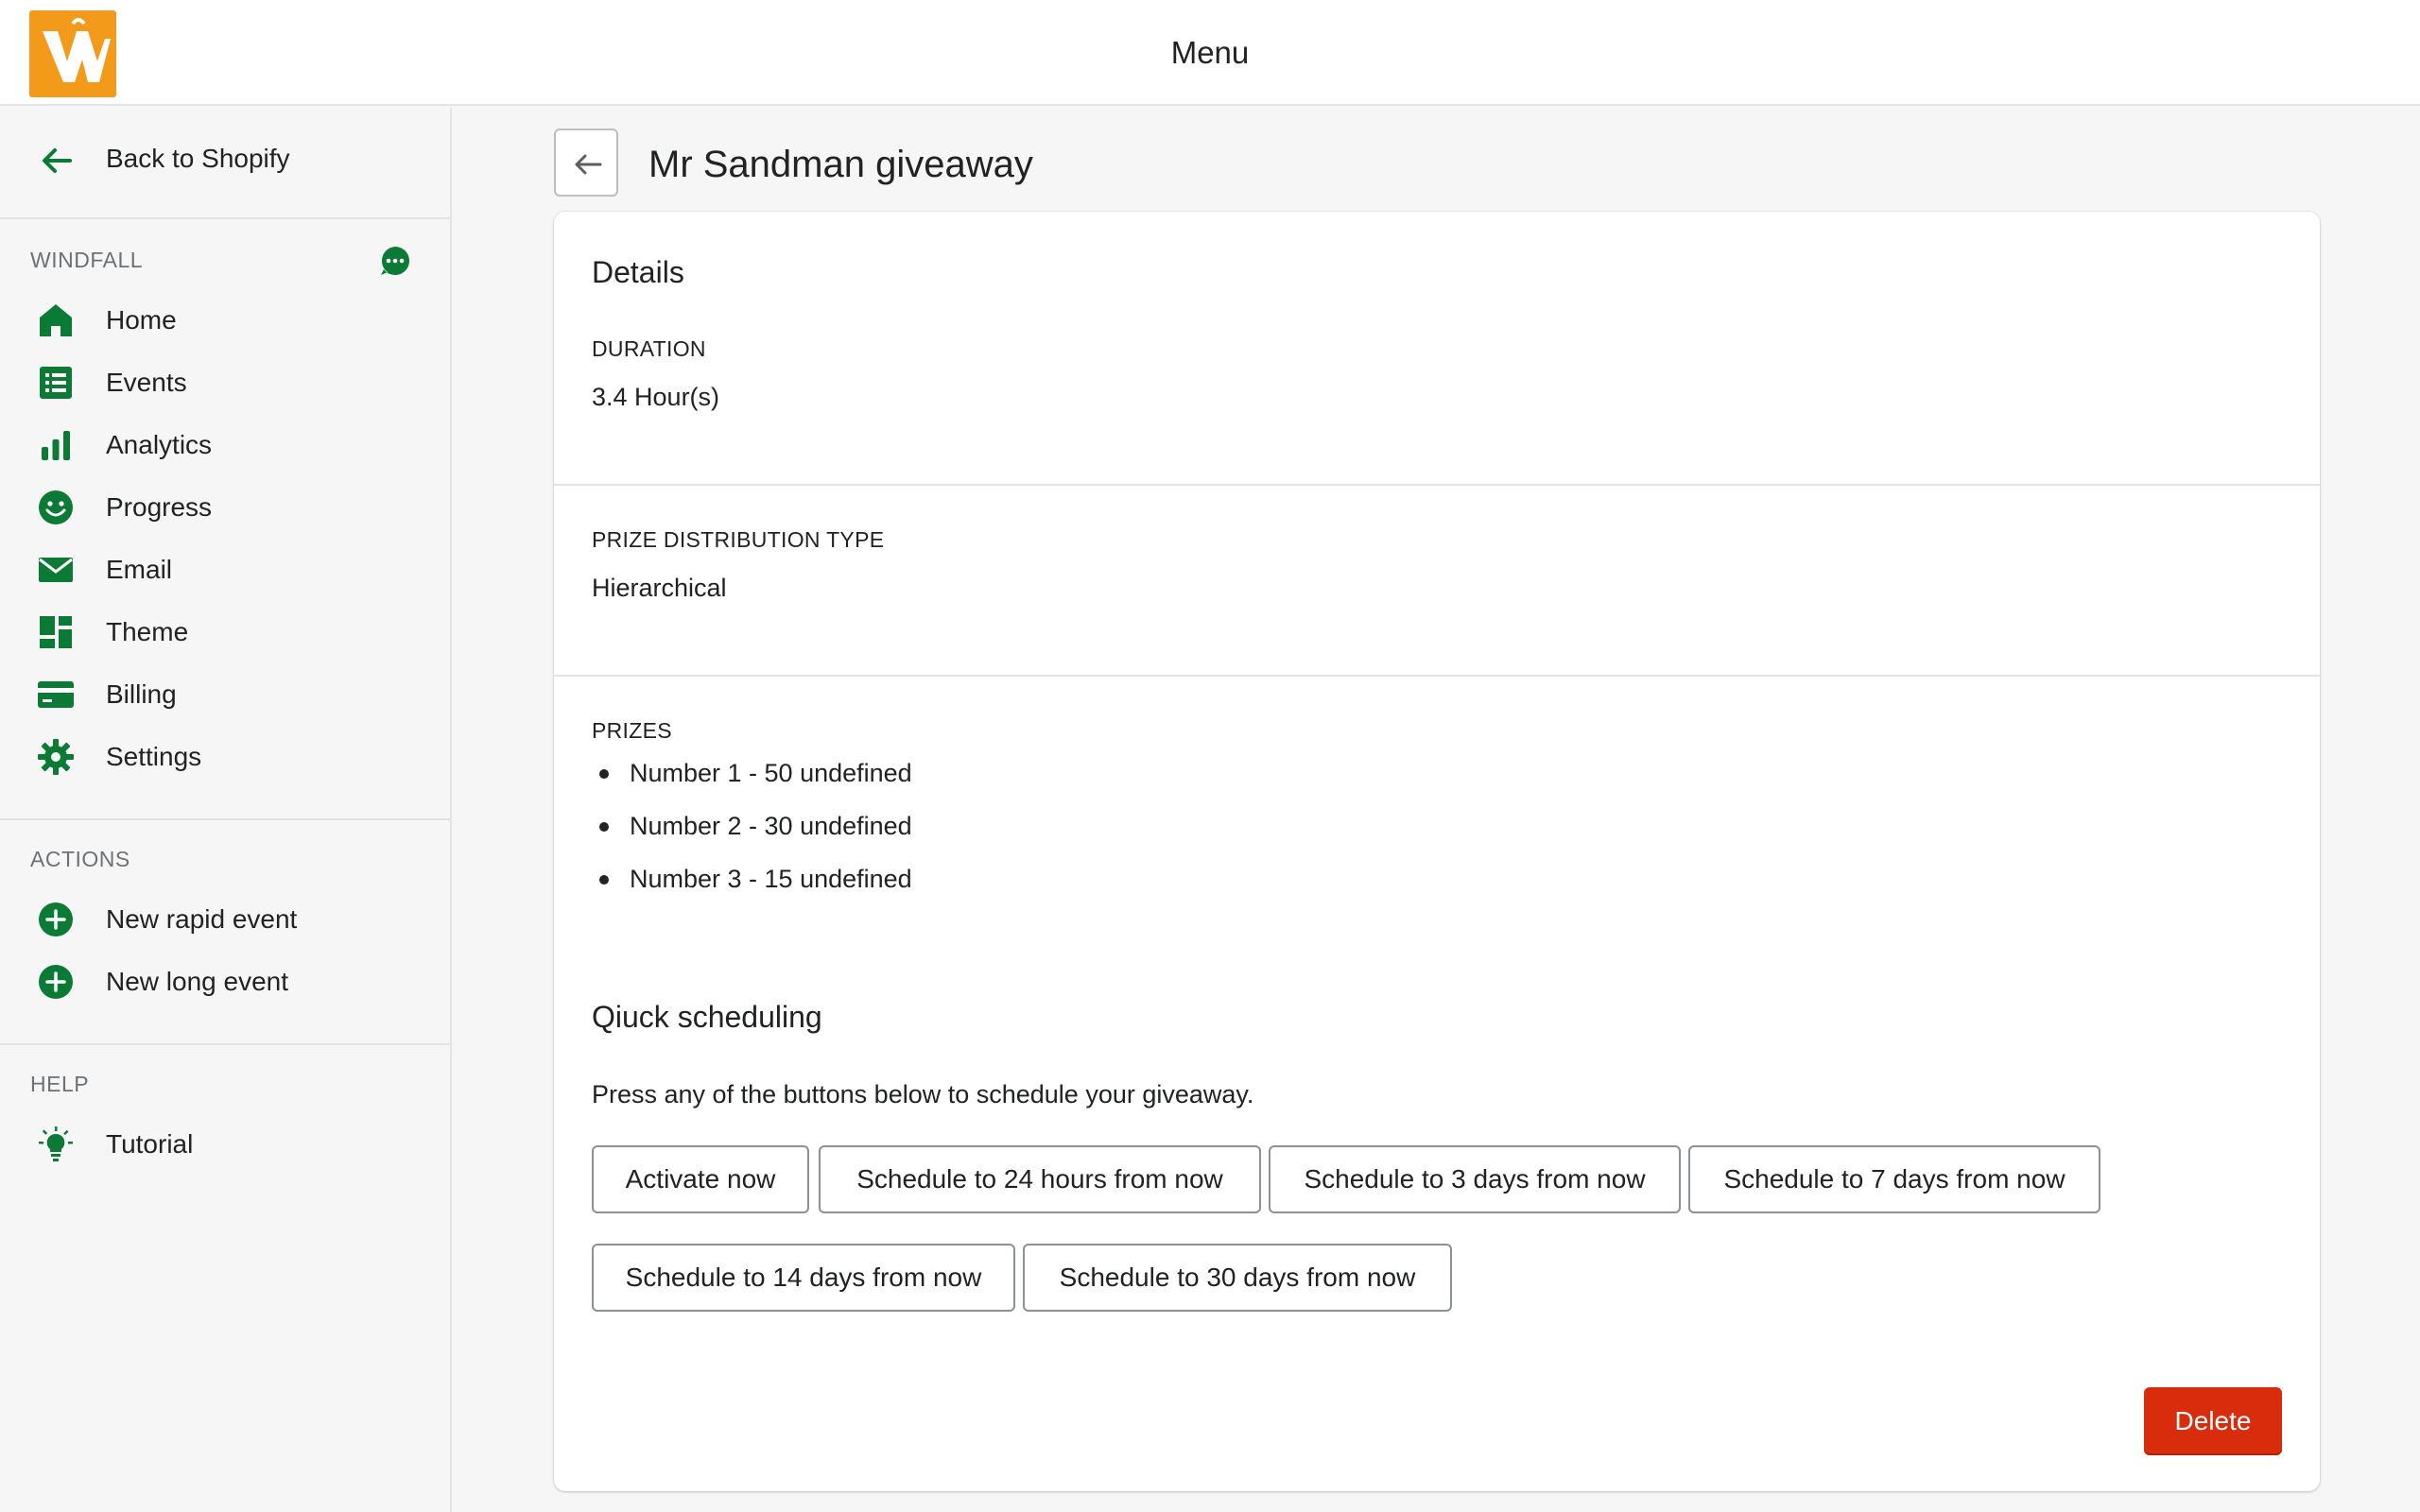 This screenshot has width=2420, height=1512. Describe the element at coordinates (659, 588) in the screenshot. I see `prize-distribution-type-value: Hierarchical` at that location.